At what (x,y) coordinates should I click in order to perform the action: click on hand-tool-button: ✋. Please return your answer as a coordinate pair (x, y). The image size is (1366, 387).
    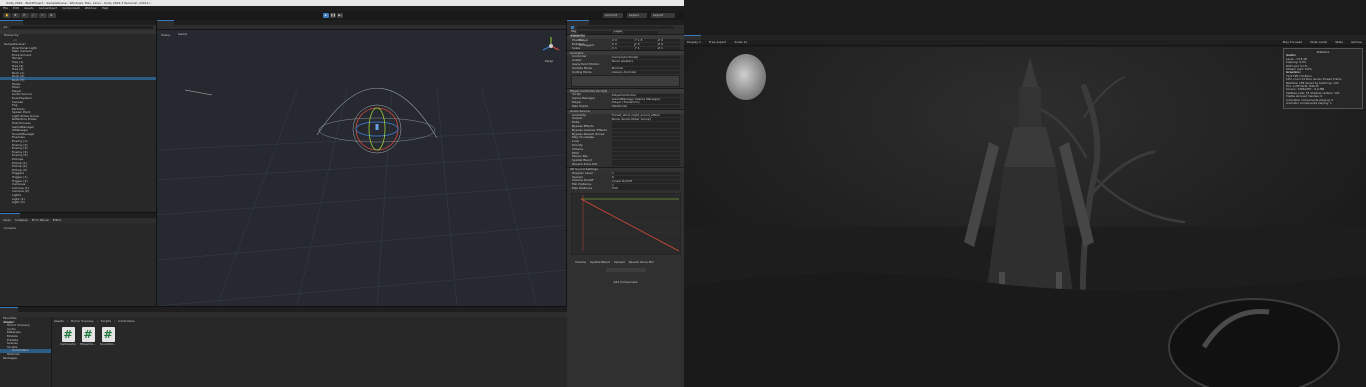
    Looking at the image, I should click on (7, 15).